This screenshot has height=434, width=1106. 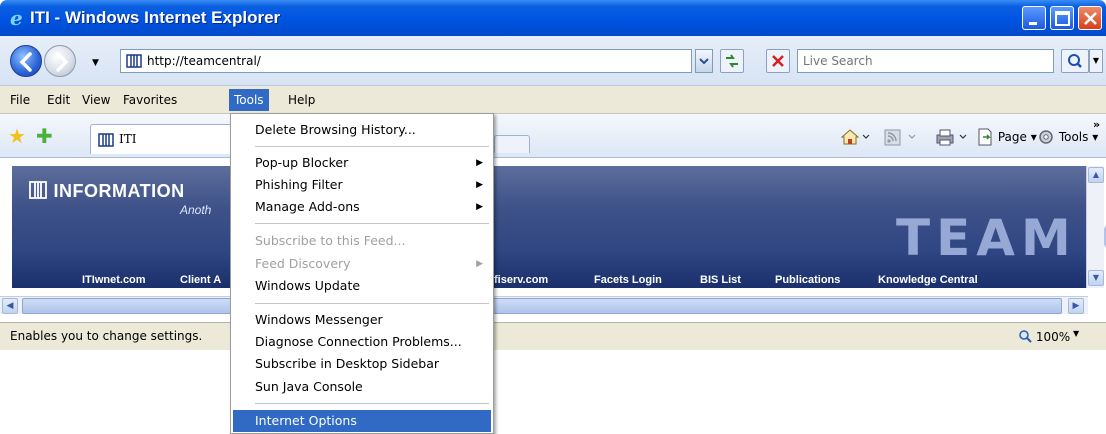 I want to click on search-options-dropdown: ▼, so click(x=1096, y=61).